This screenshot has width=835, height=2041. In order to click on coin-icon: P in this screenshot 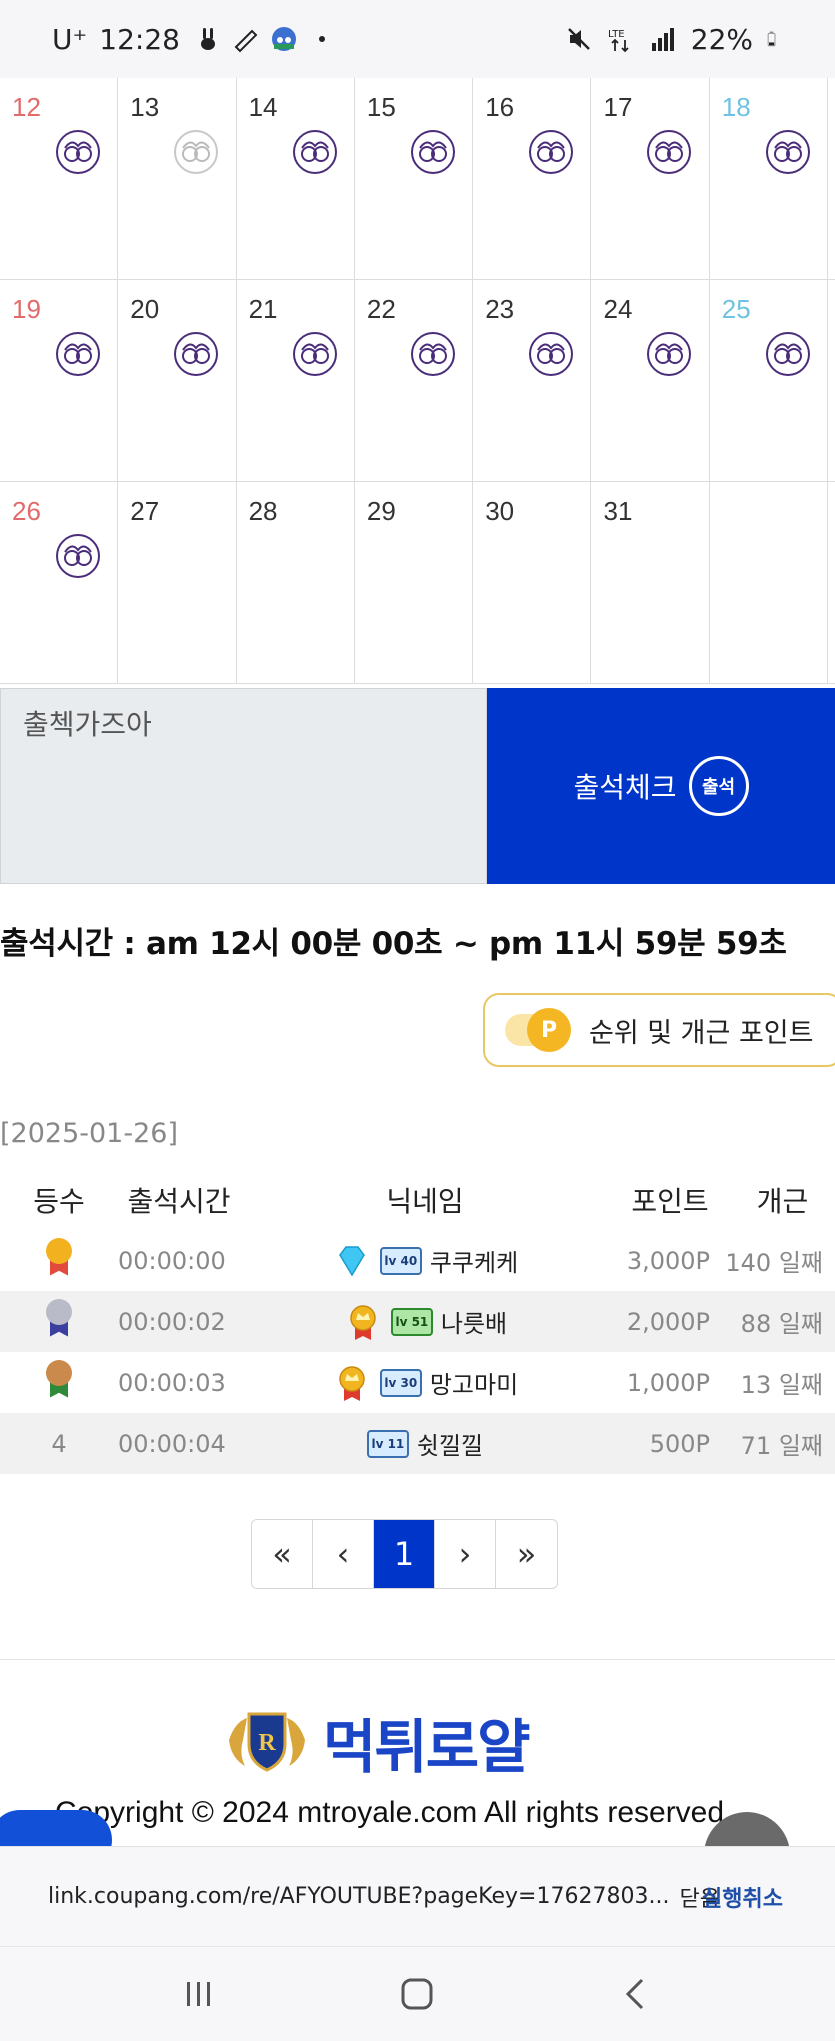, I will do `click(540, 1030)`.